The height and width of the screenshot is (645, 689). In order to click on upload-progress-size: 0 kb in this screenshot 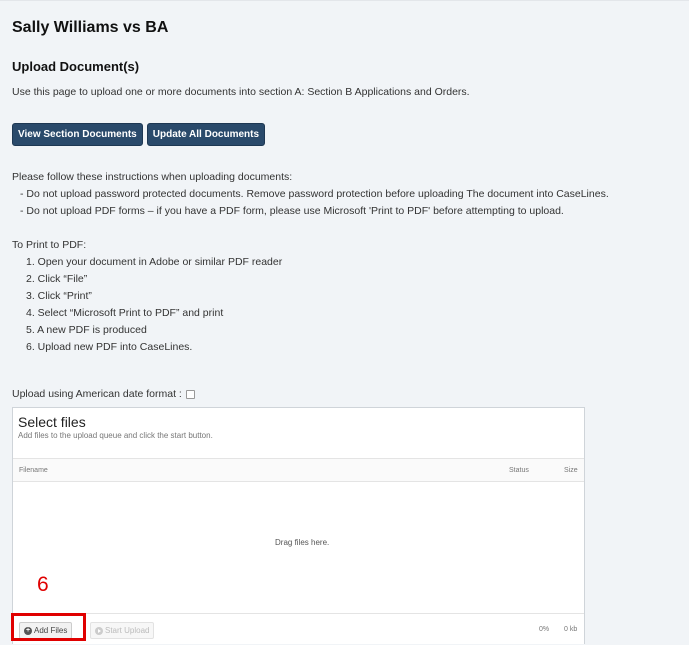, I will do `click(571, 629)`.